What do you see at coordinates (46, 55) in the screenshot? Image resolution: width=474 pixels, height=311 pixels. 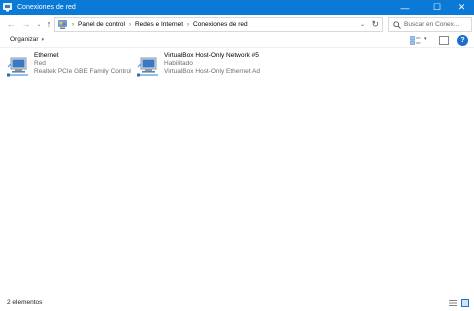 I see `connection-name: Ethernet` at bounding box center [46, 55].